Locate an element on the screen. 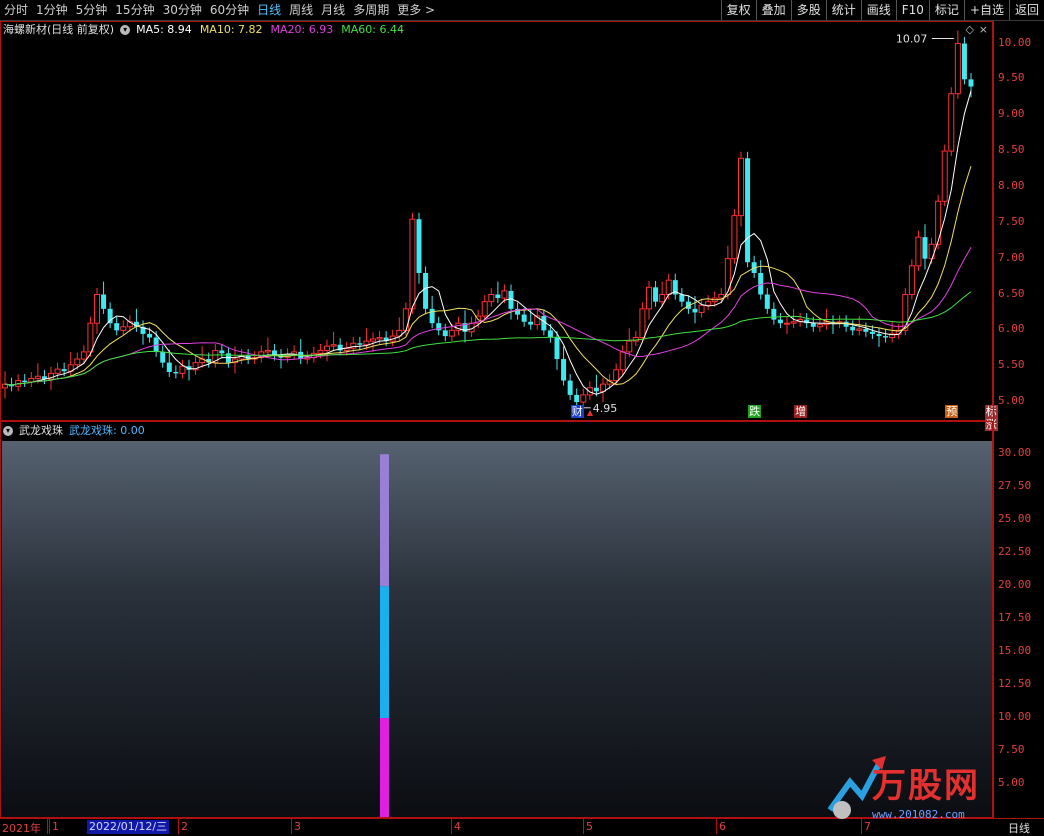 The image size is (1044, 836). indicator-tick-4: 20.00 is located at coordinates (1015, 585).